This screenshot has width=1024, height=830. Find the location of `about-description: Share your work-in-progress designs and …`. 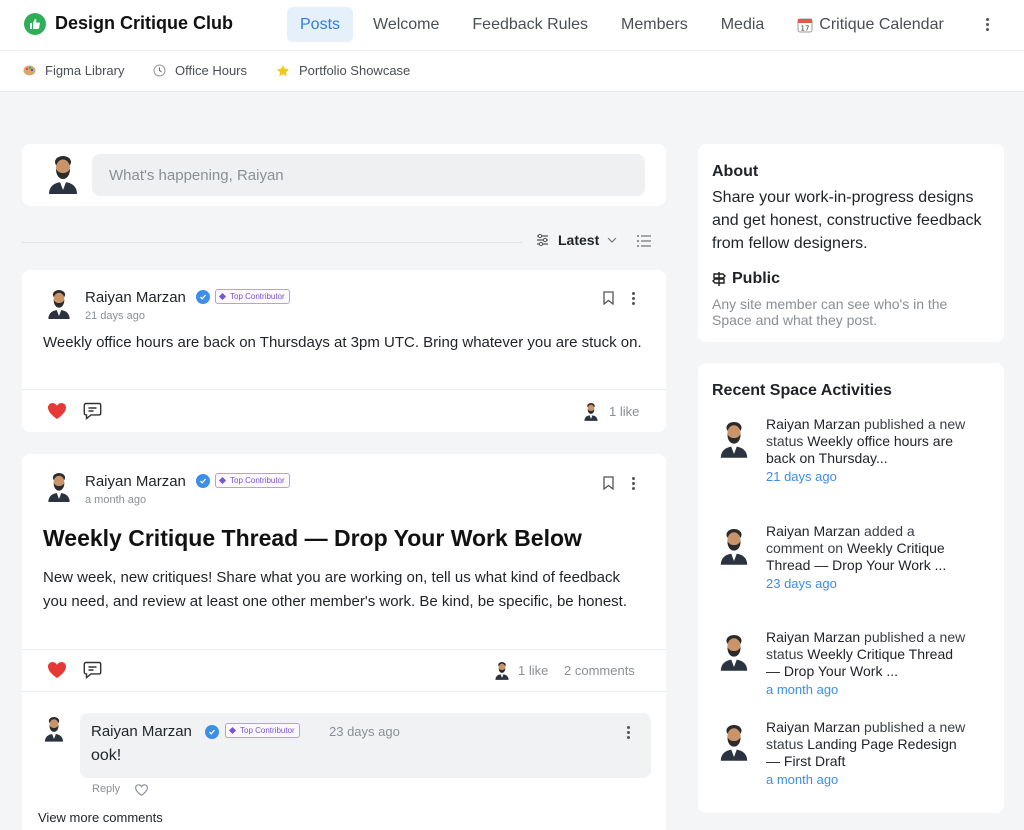

about-description: Share your work-in-progress designs and … is located at coordinates (847, 220).